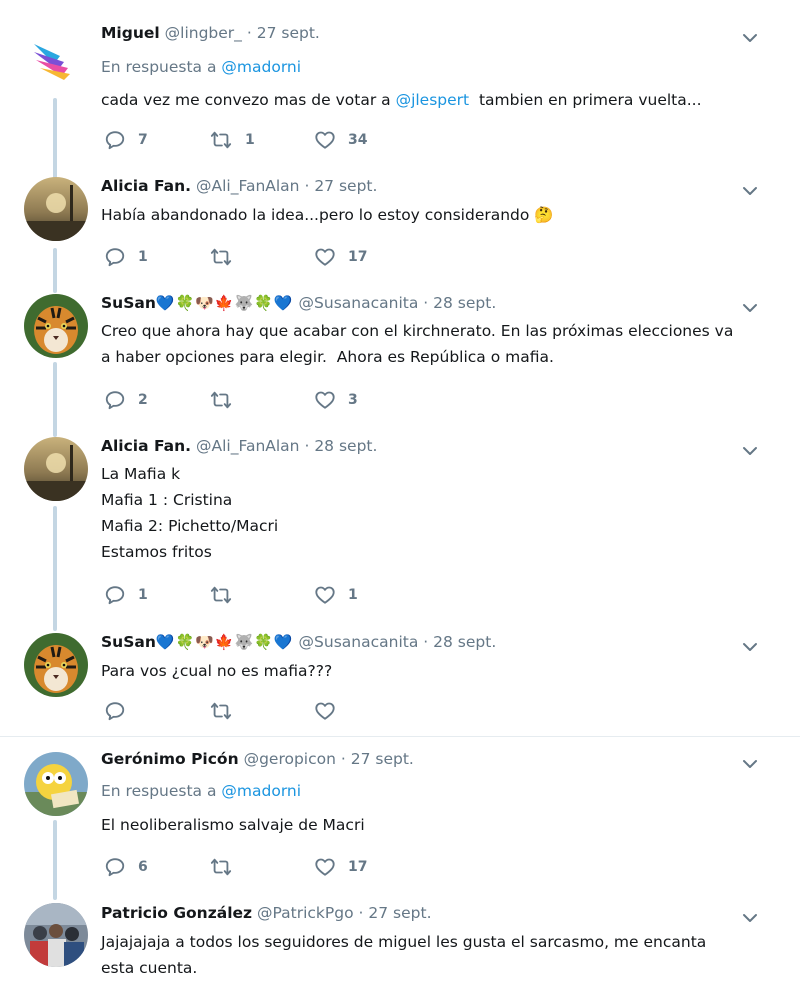 This screenshot has width=800, height=993. I want to click on author-name: Patricio González, so click(176, 913).